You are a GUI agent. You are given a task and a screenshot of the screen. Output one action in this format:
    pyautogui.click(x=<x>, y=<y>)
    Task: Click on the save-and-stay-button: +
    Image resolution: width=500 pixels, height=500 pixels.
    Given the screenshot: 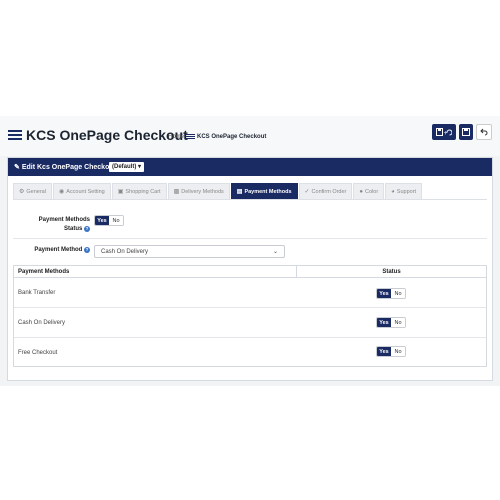 What is the action you would take?
    pyautogui.click(x=444, y=132)
    